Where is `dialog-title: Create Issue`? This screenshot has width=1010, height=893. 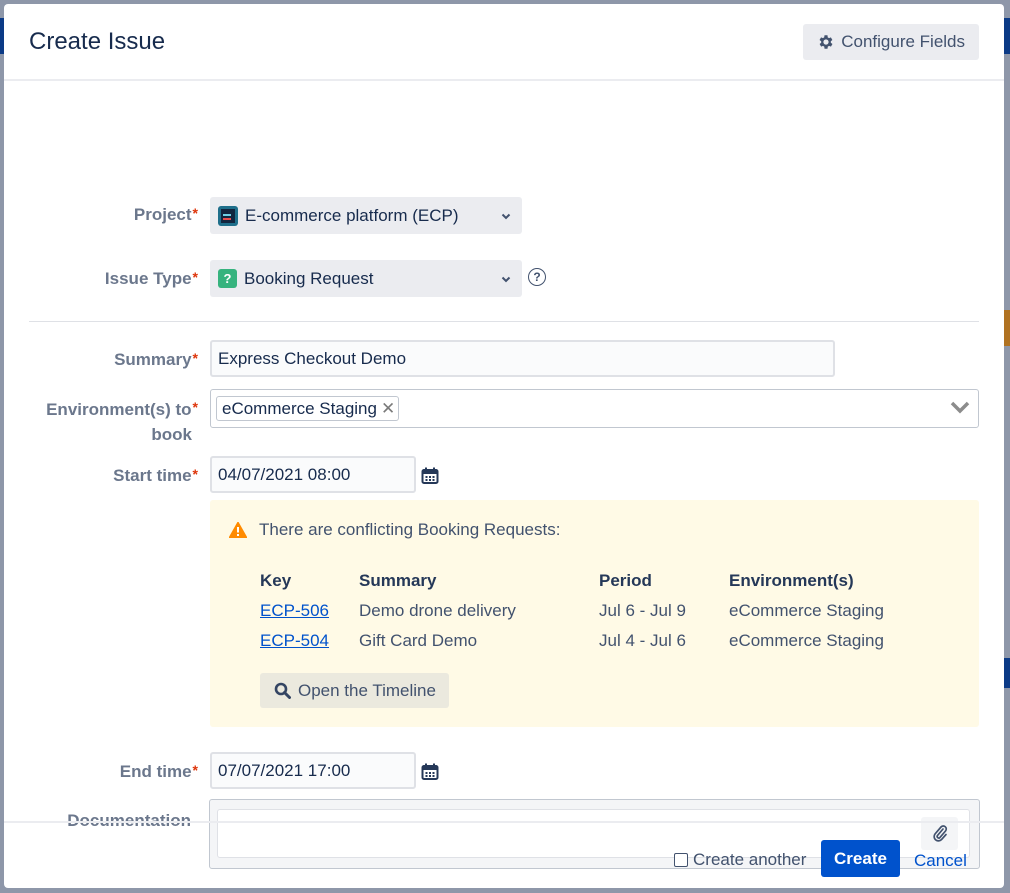 dialog-title: Create Issue is located at coordinates (97, 41).